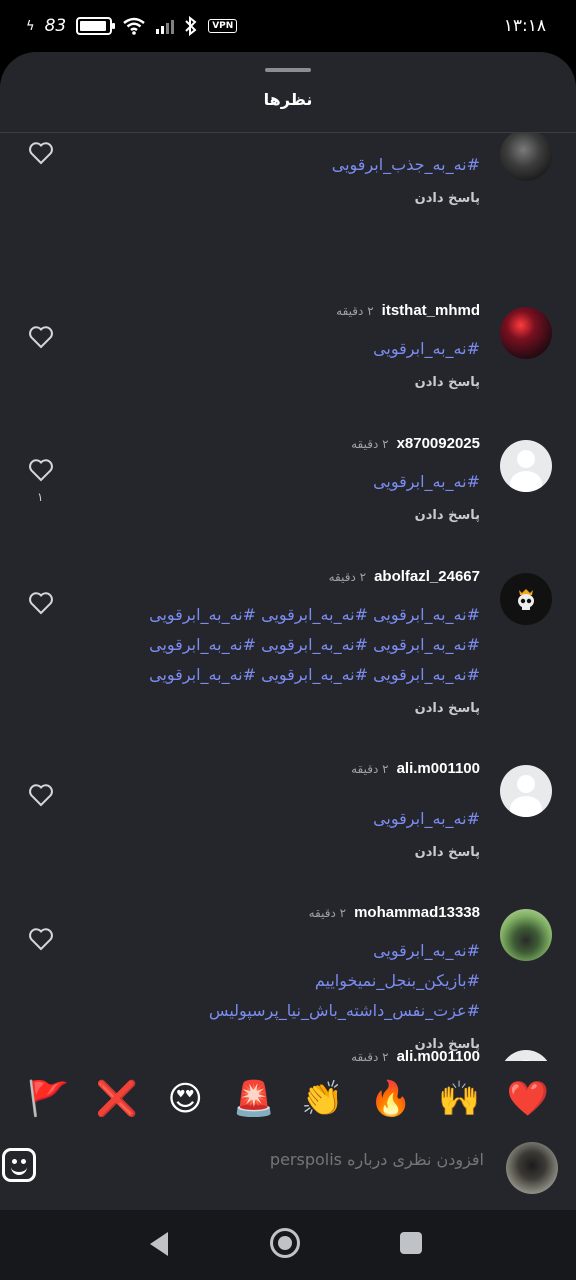 The width and height of the screenshot is (576, 1280). What do you see at coordinates (438, 443) in the screenshot?
I see `username: x870092025` at bounding box center [438, 443].